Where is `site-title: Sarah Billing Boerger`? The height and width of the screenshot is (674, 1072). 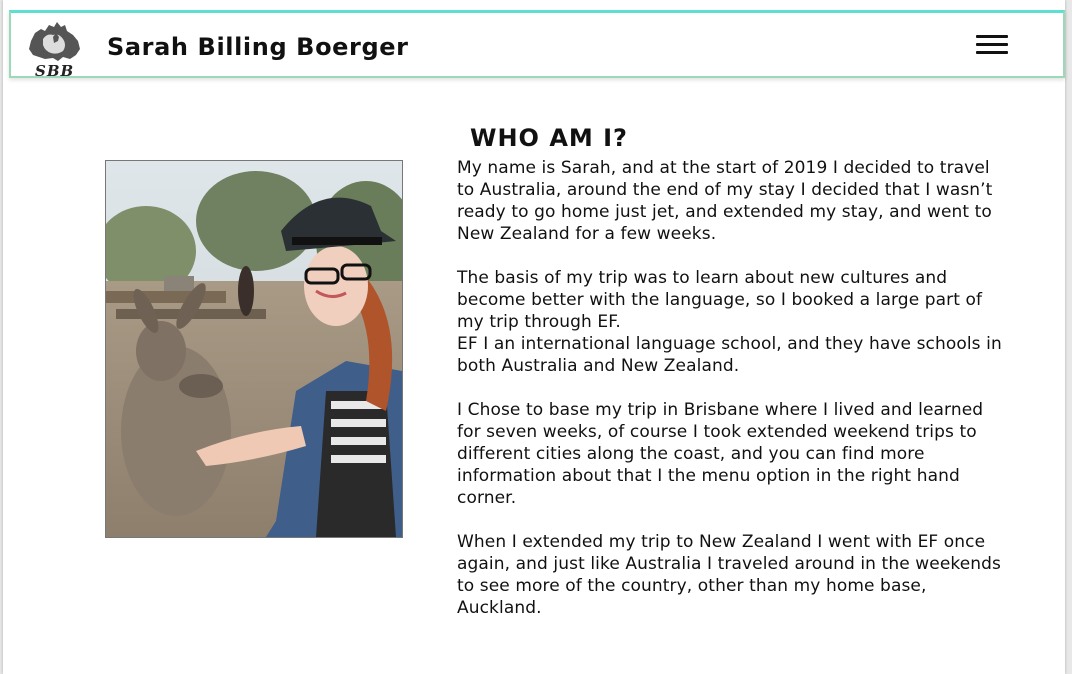
site-title: Sarah Billing Boerger is located at coordinates (258, 47).